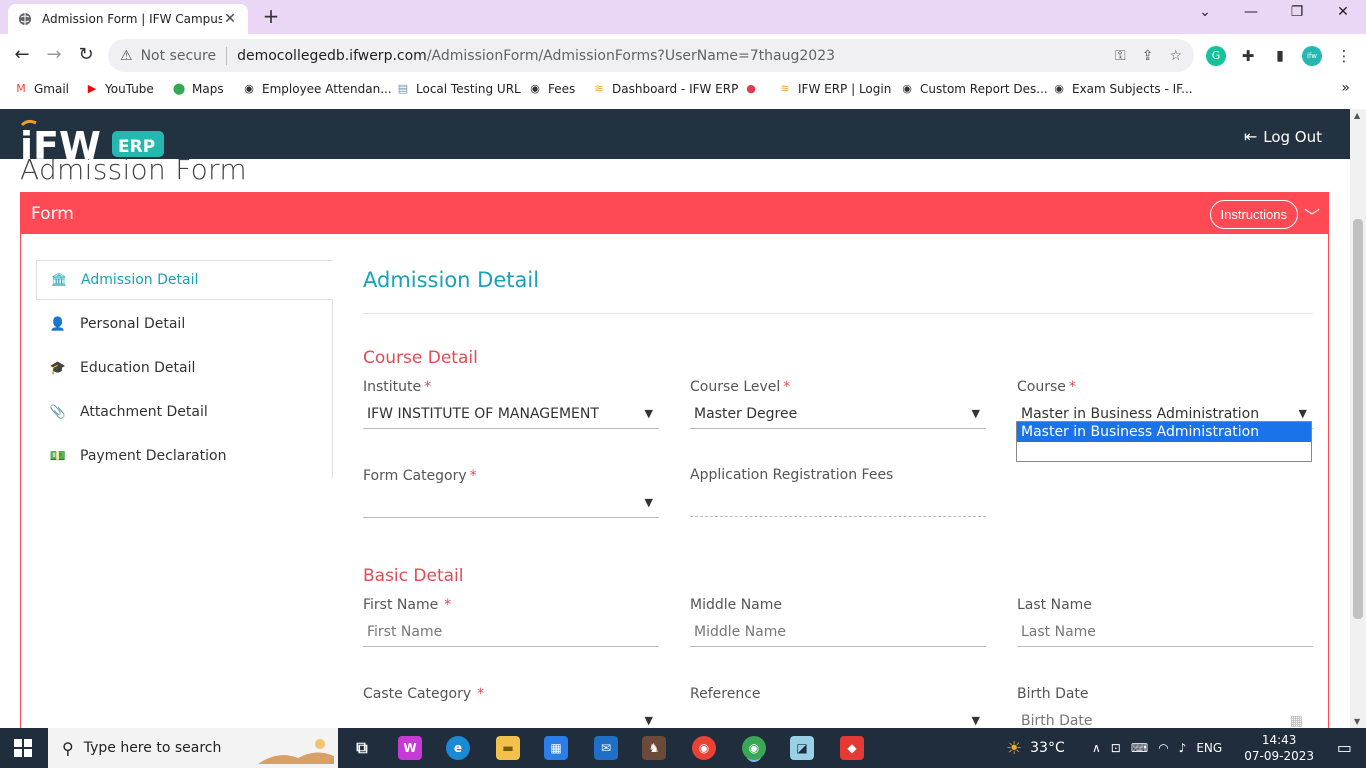  What do you see at coordinates (511, 503) in the screenshot?
I see `form-category-select: ▼` at bounding box center [511, 503].